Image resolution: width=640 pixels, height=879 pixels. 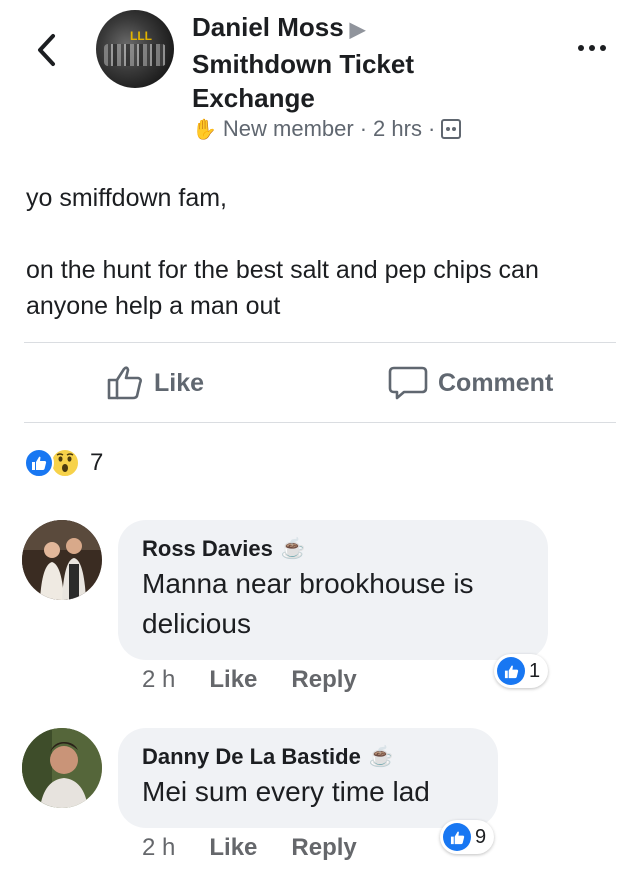 I want to click on comment-reaction-badge: 1, so click(x=521, y=671).